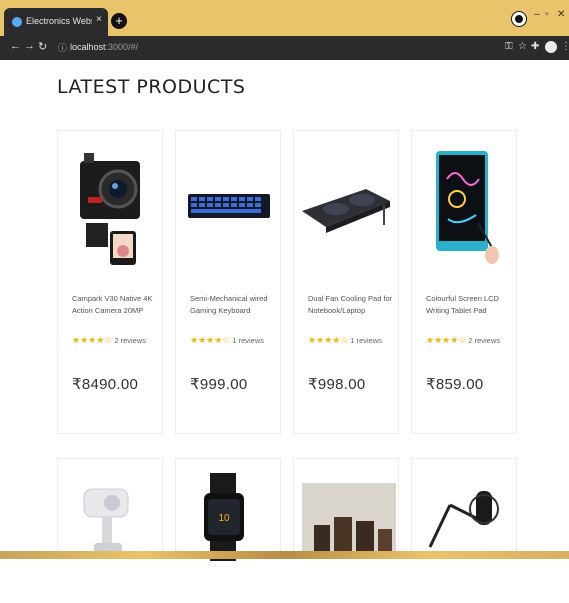  What do you see at coordinates (110, 204) in the screenshot?
I see `action-camera-image` at bounding box center [110, 204].